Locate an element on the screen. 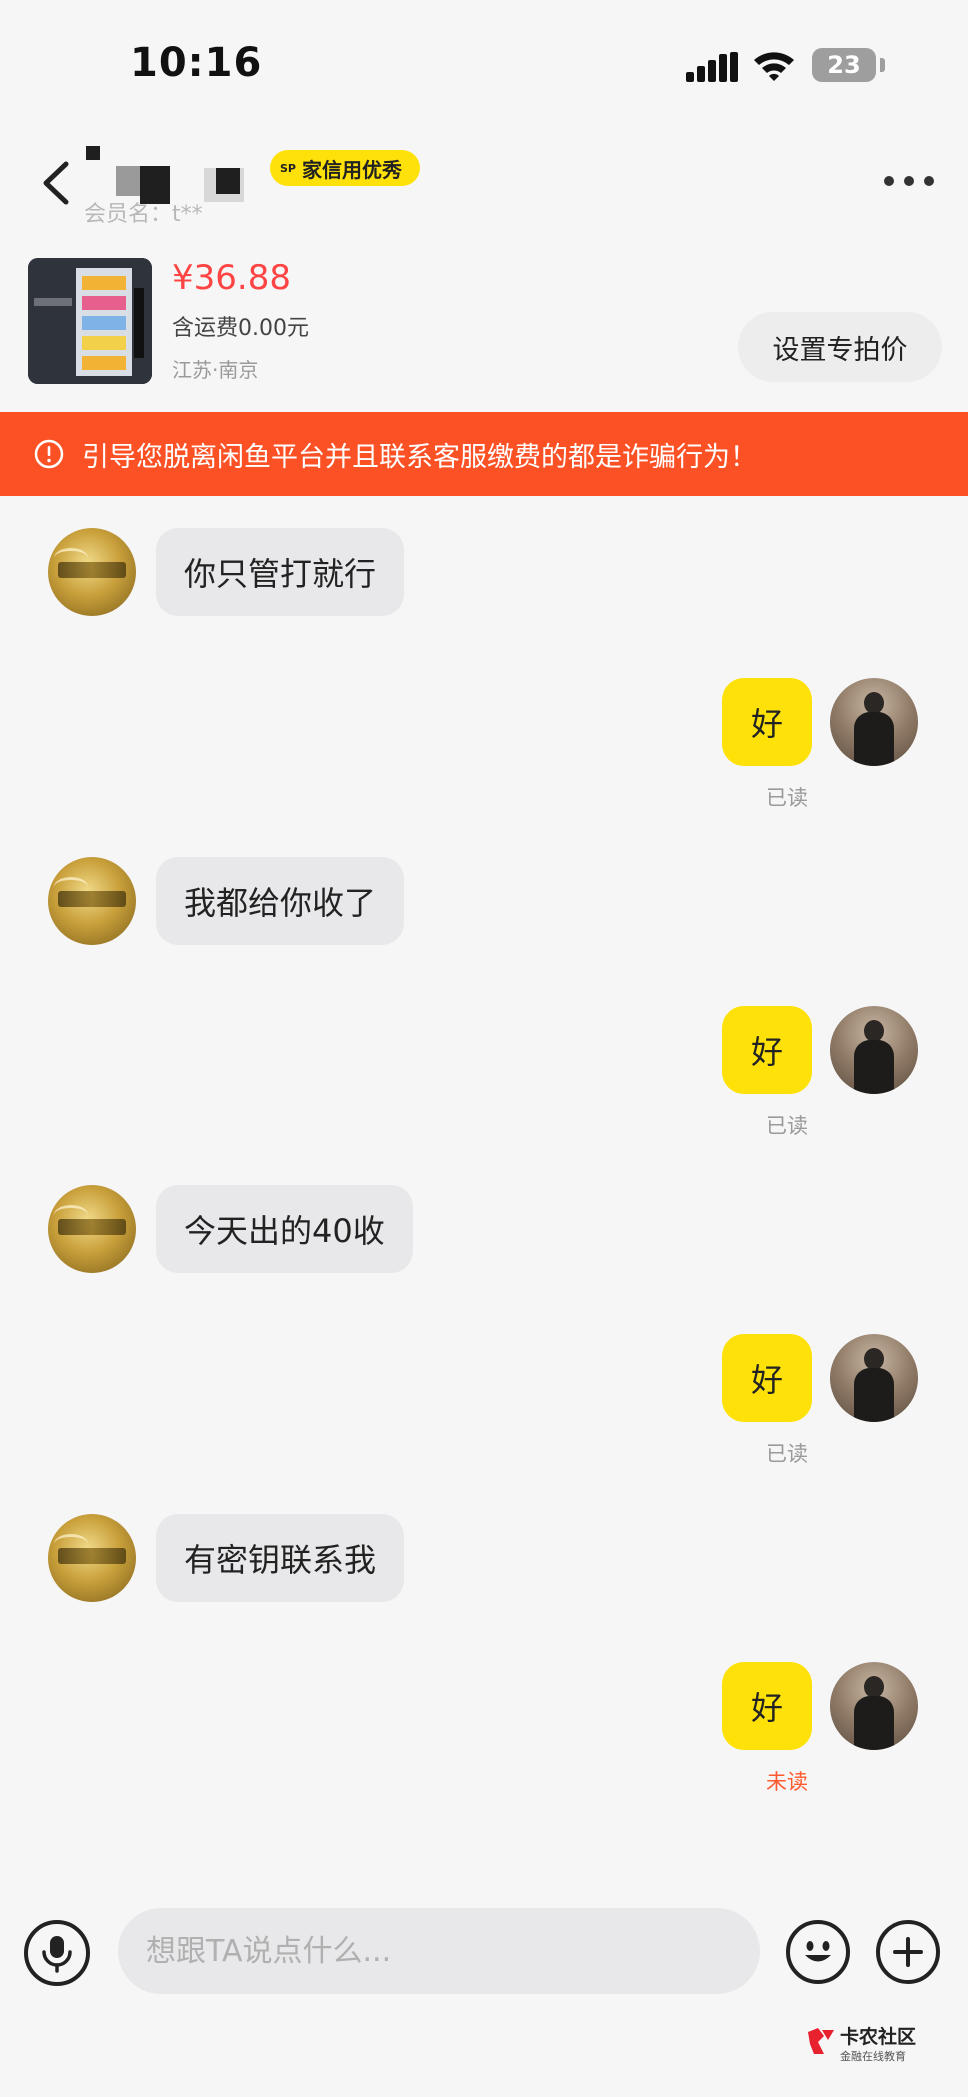 This screenshot has width=968, height=2097. message-input is located at coordinates (439, 1951).